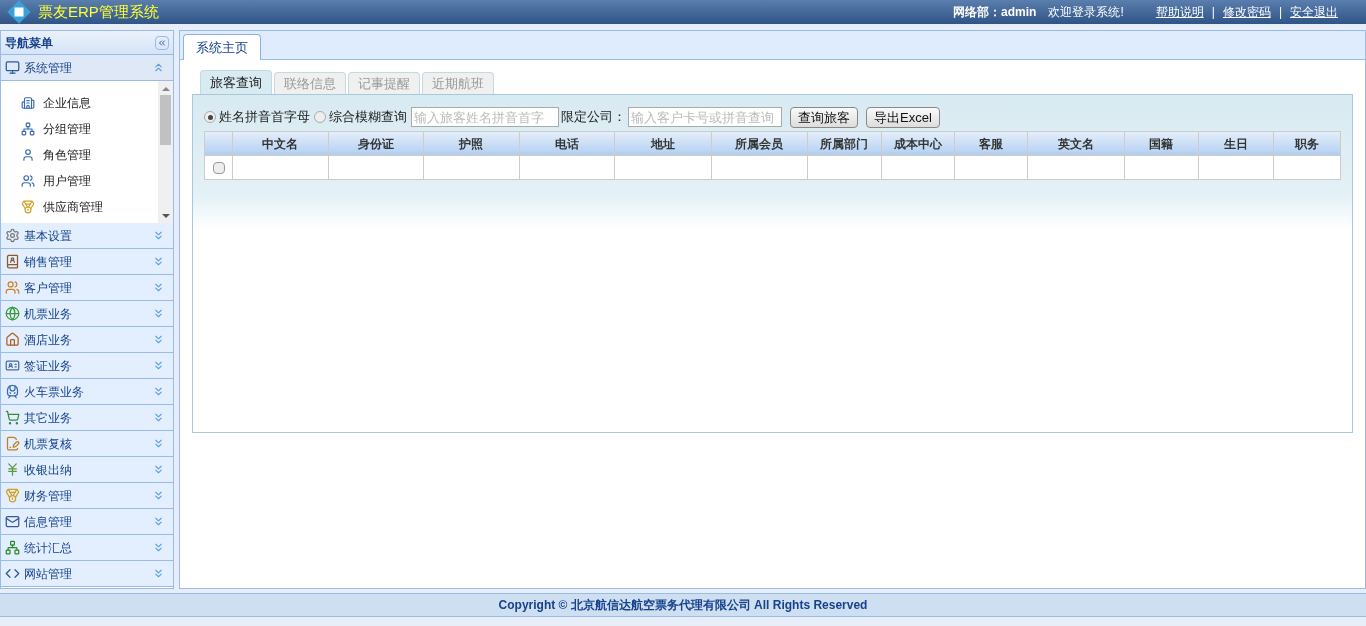  Describe the element at coordinates (158, 67) in the screenshot. I see `chevron-up-icon` at that location.